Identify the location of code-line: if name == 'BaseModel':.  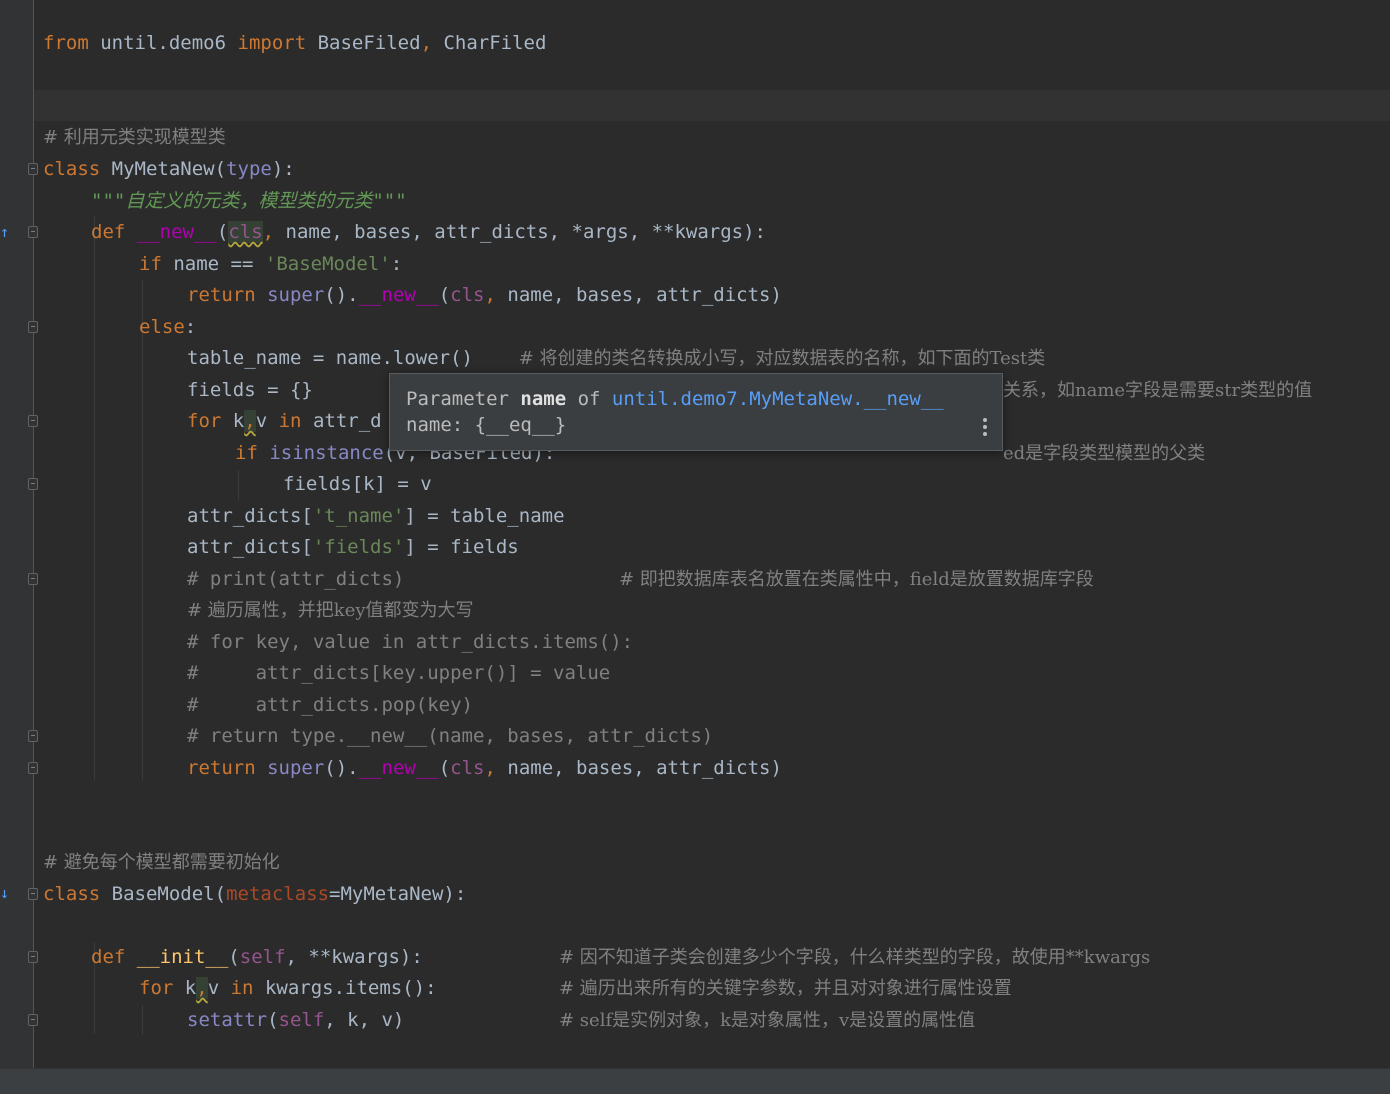
(271, 264).